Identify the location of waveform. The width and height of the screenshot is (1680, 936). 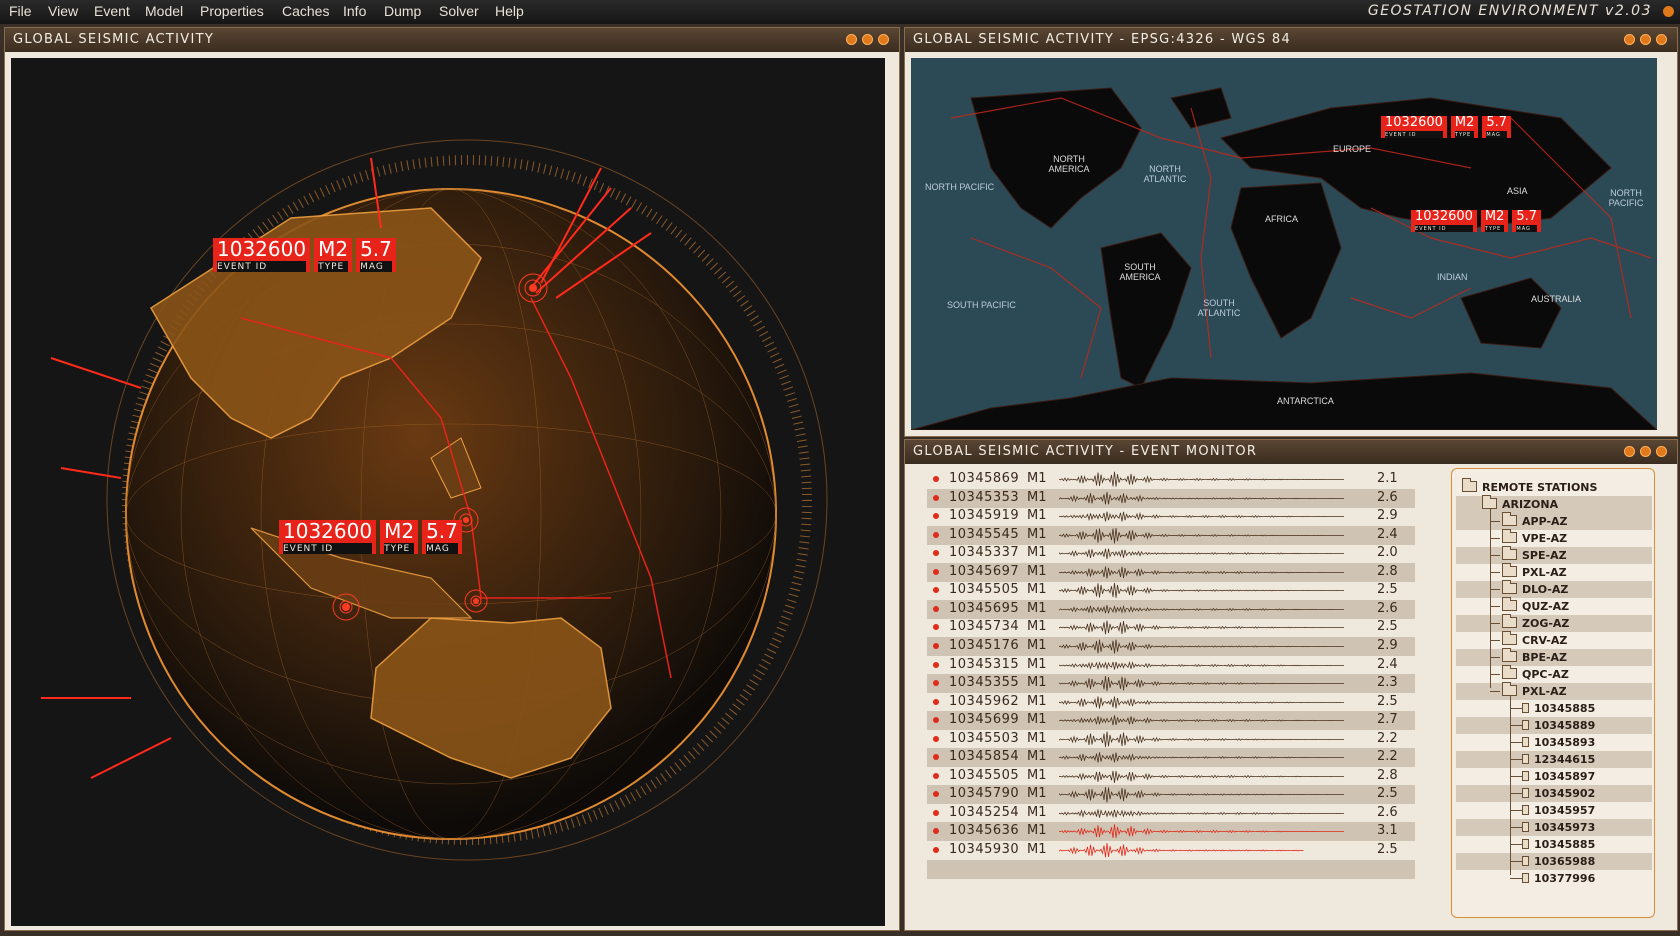
(1201, 479).